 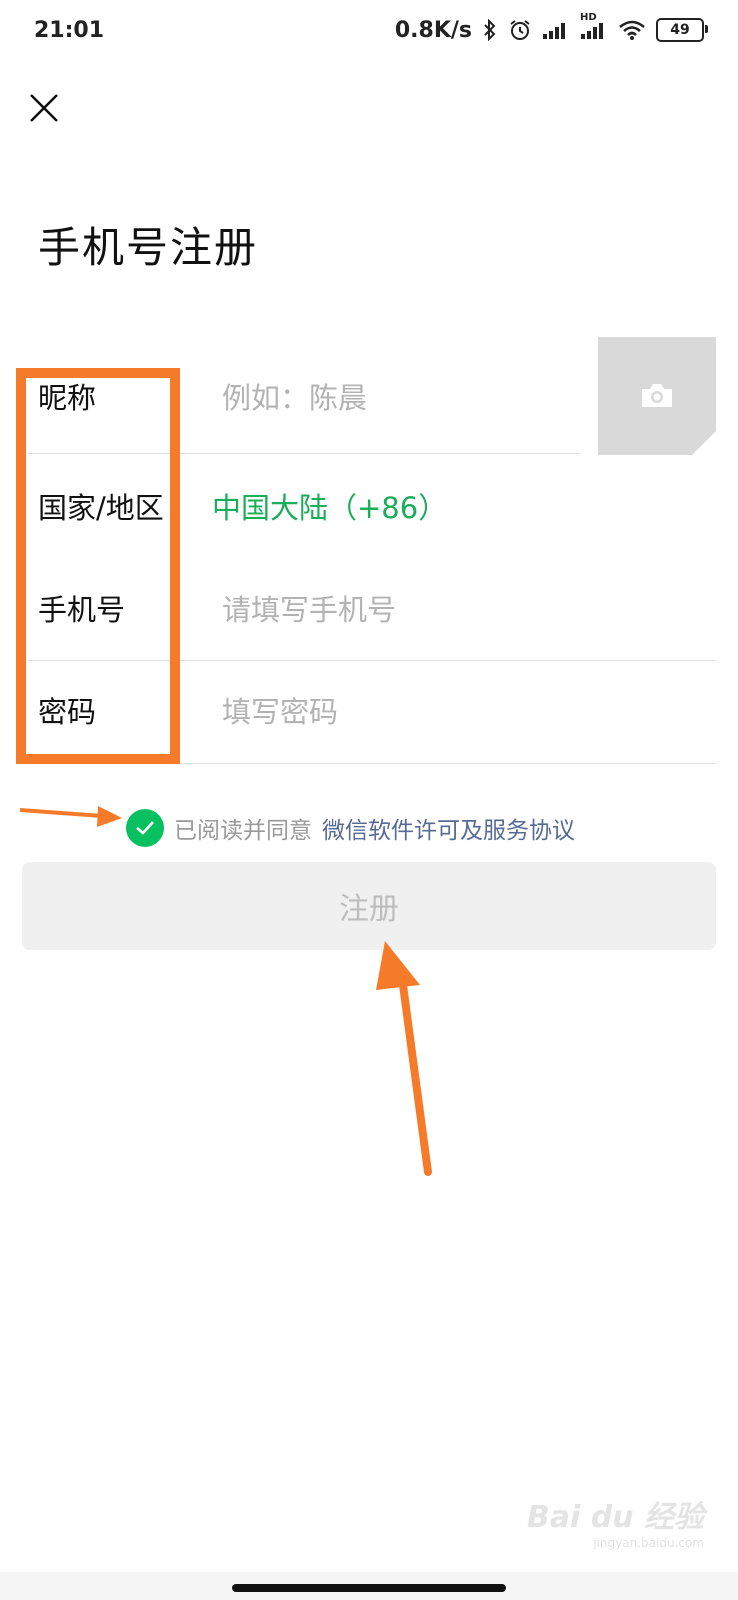 What do you see at coordinates (369, 1588) in the screenshot?
I see `home-indicator` at bounding box center [369, 1588].